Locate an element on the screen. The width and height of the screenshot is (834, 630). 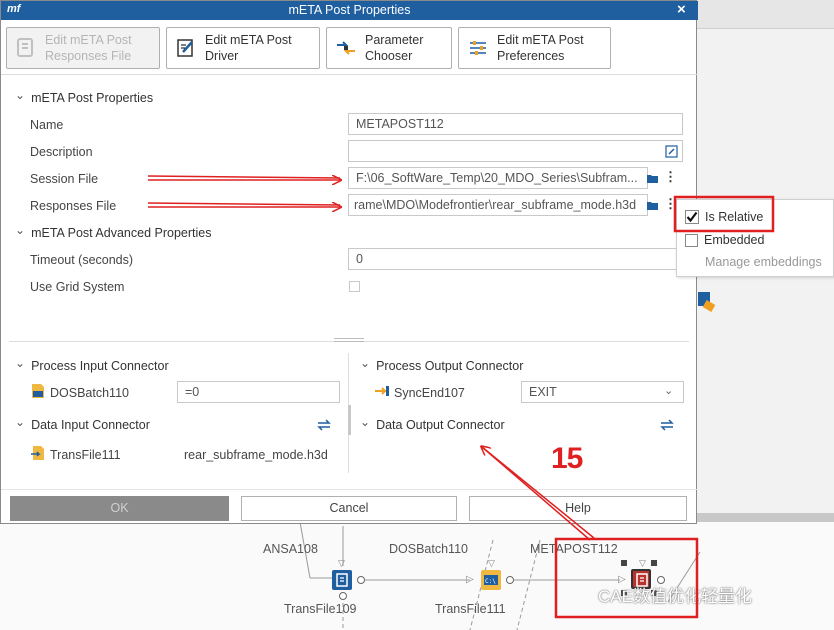
annotation-number: 15 is located at coordinates (567, 458).